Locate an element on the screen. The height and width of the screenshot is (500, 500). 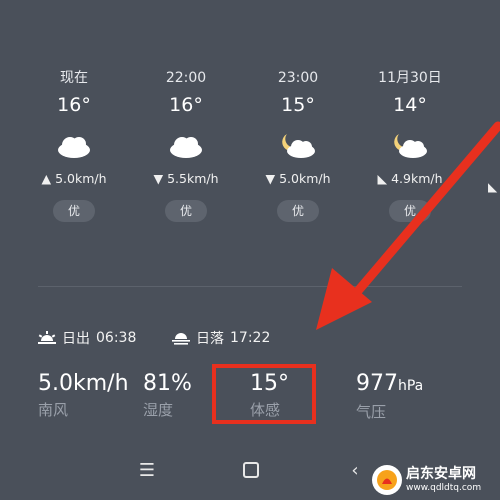
back-icon: ‹ is located at coordinates (355, 470).